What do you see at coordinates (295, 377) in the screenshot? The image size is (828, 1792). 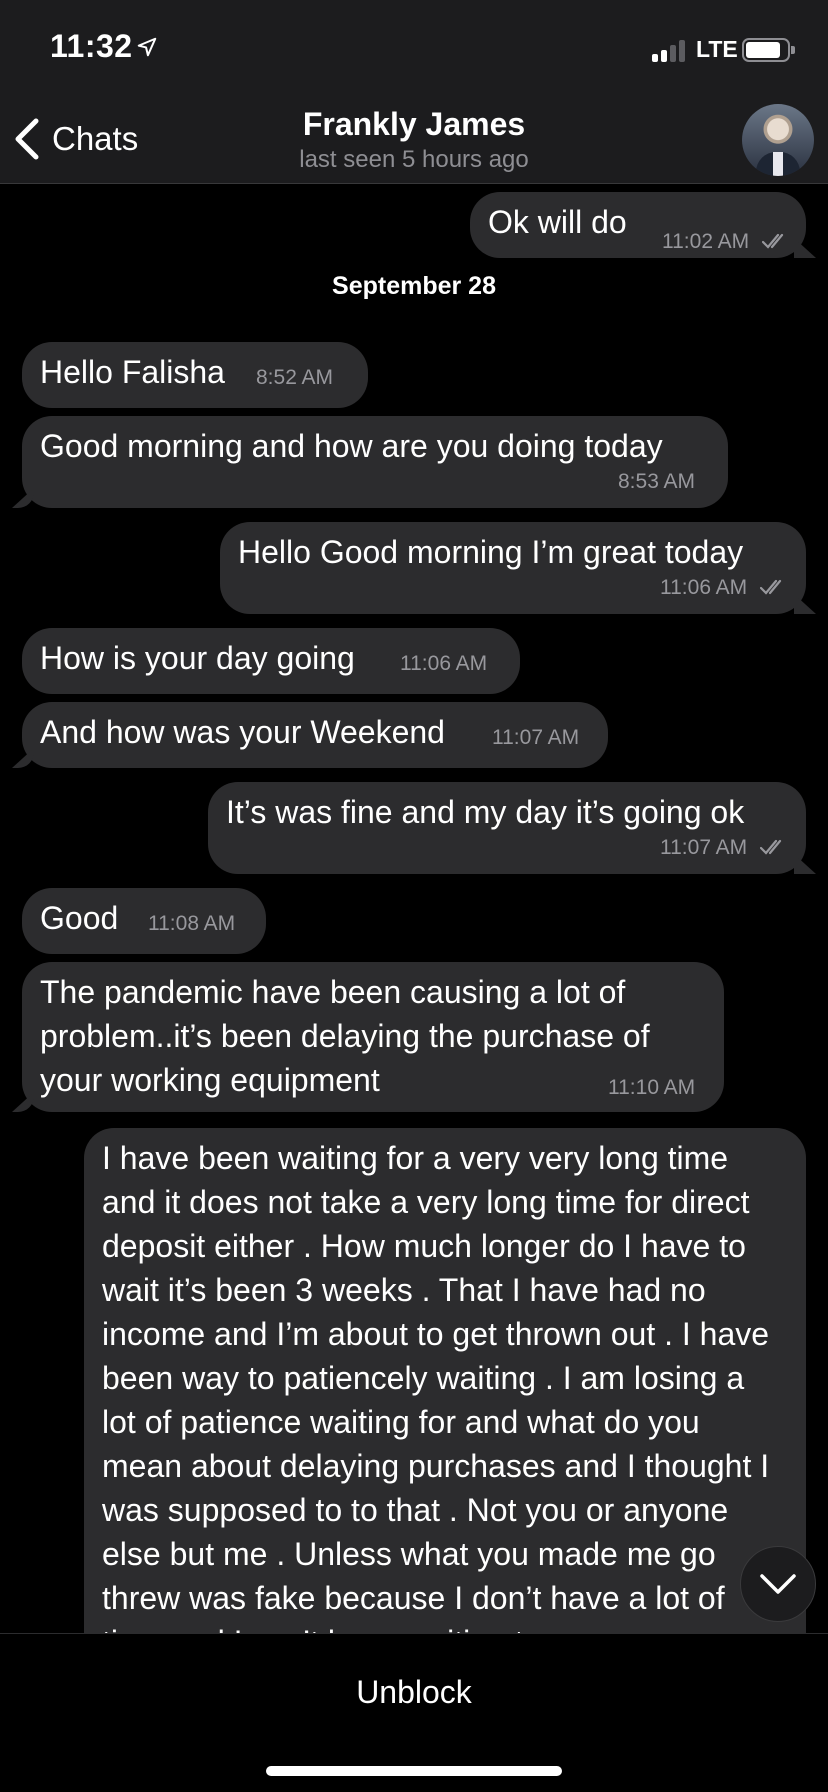 I see `message-time: 8:52 AM` at bounding box center [295, 377].